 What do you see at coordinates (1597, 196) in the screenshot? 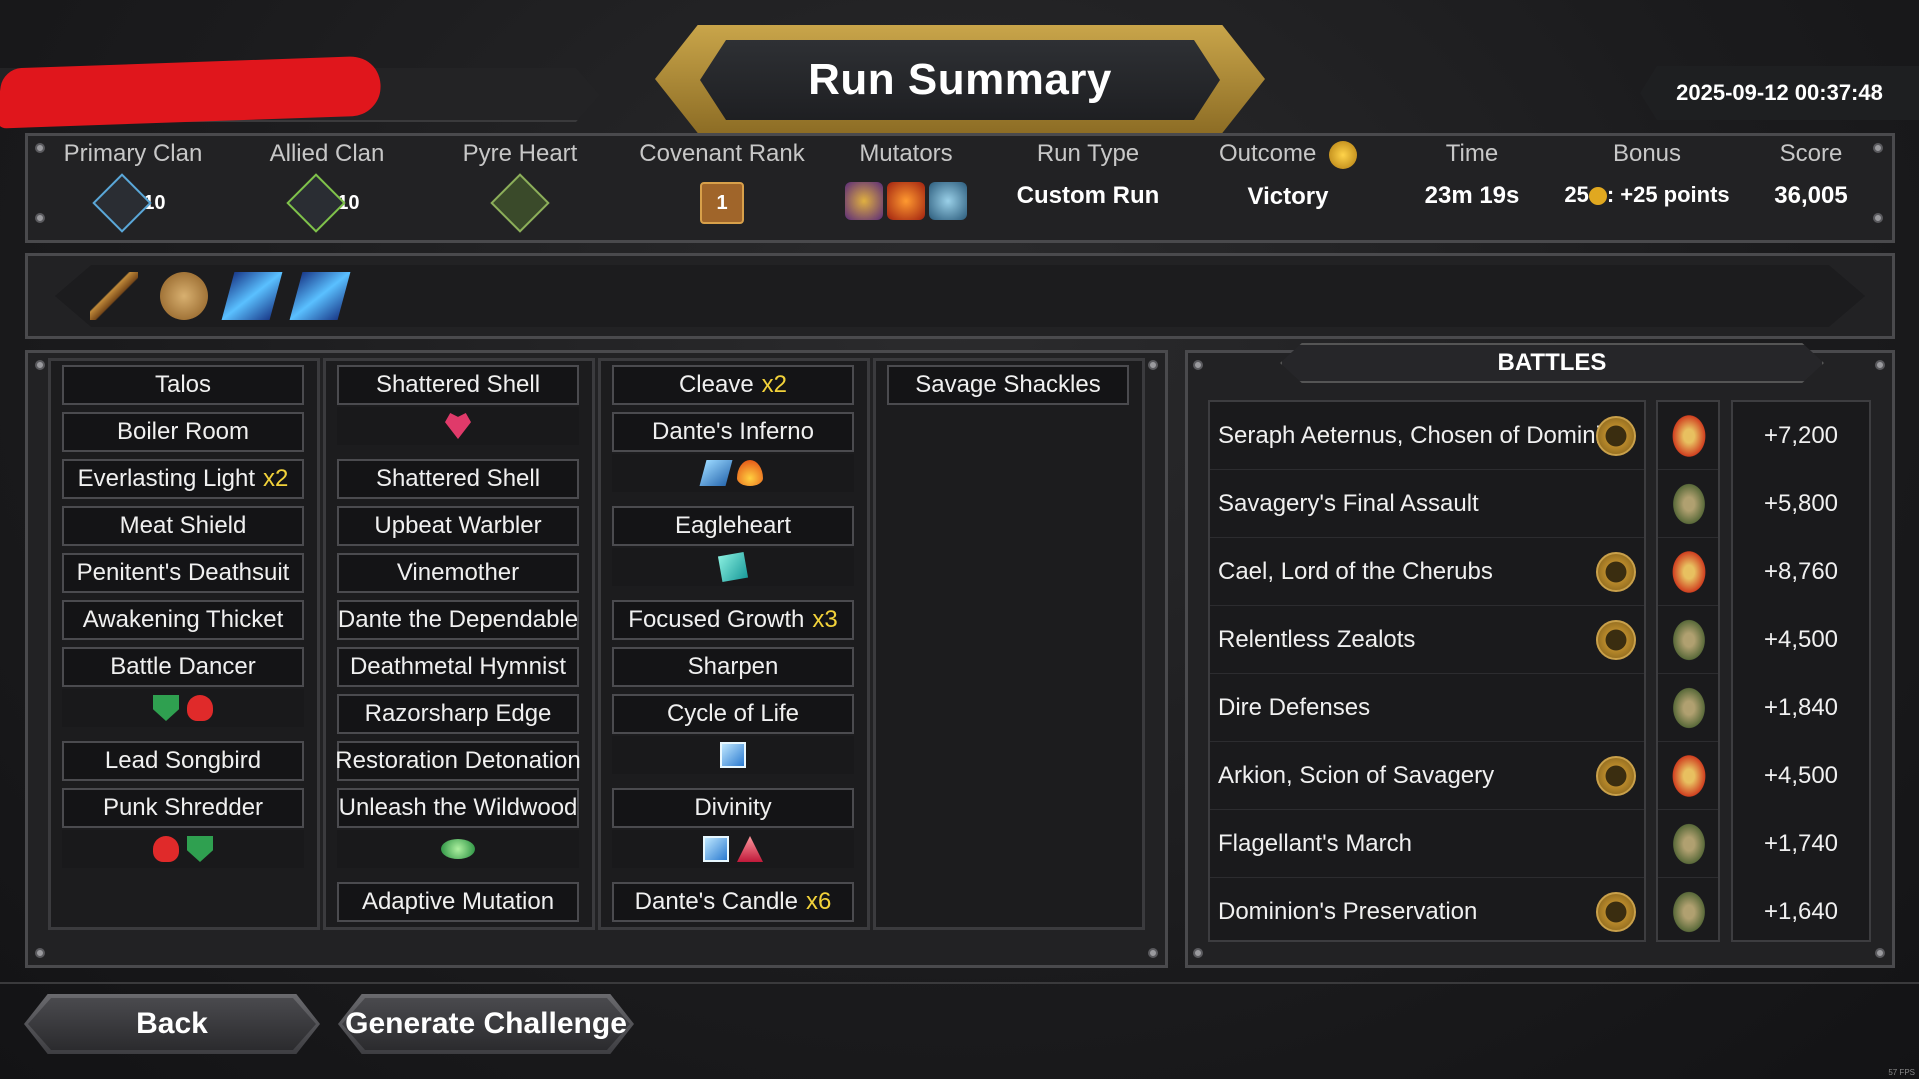
I see `gold-coin-icon` at bounding box center [1597, 196].